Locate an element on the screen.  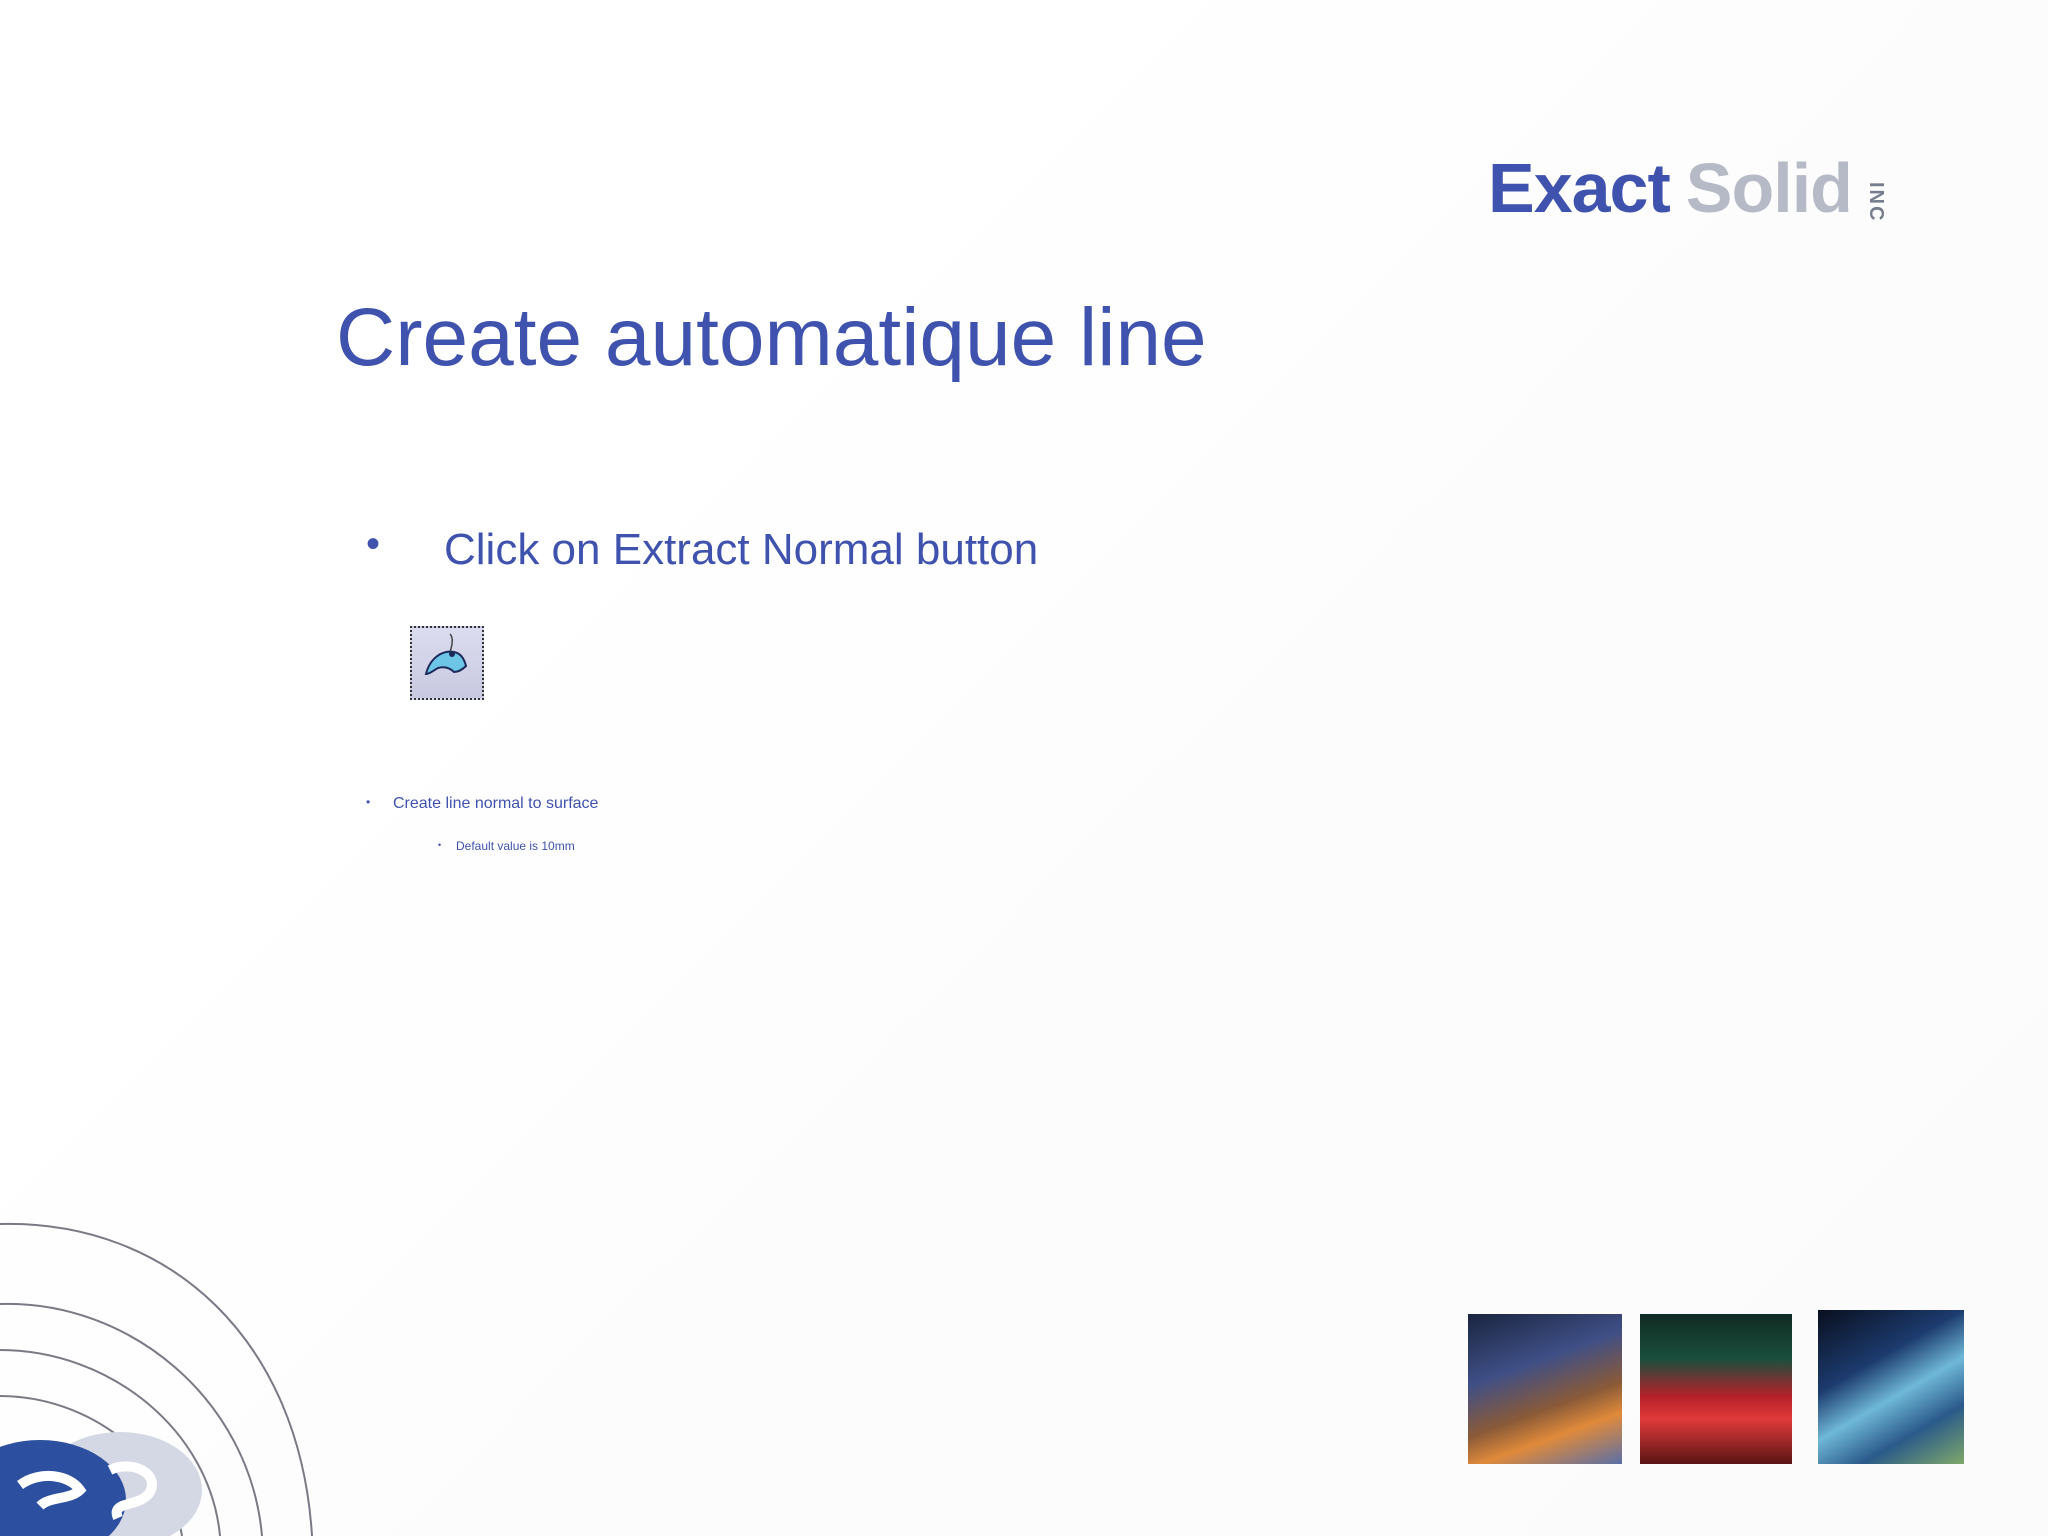
slide-title: Create automatique line is located at coordinates (771, 337).